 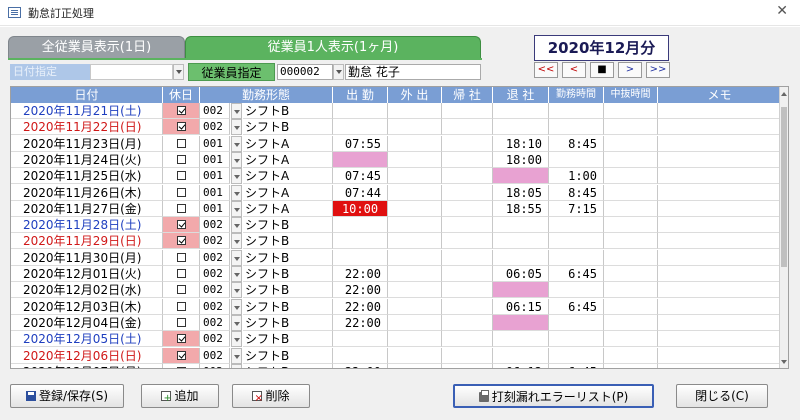 I want to click on table-row: 2020年12月02日(水) 002 シフトB 22:00, so click(x=396, y=290).